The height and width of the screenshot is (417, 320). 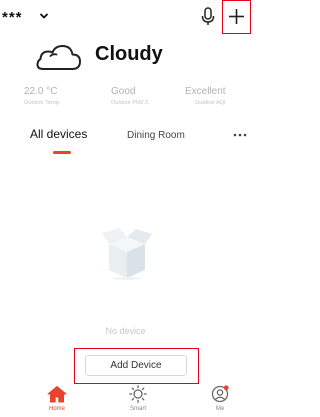 What do you see at coordinates (208, 17) in the screenshot?
I see `microphone-icon` at bounding box center [208, 17].